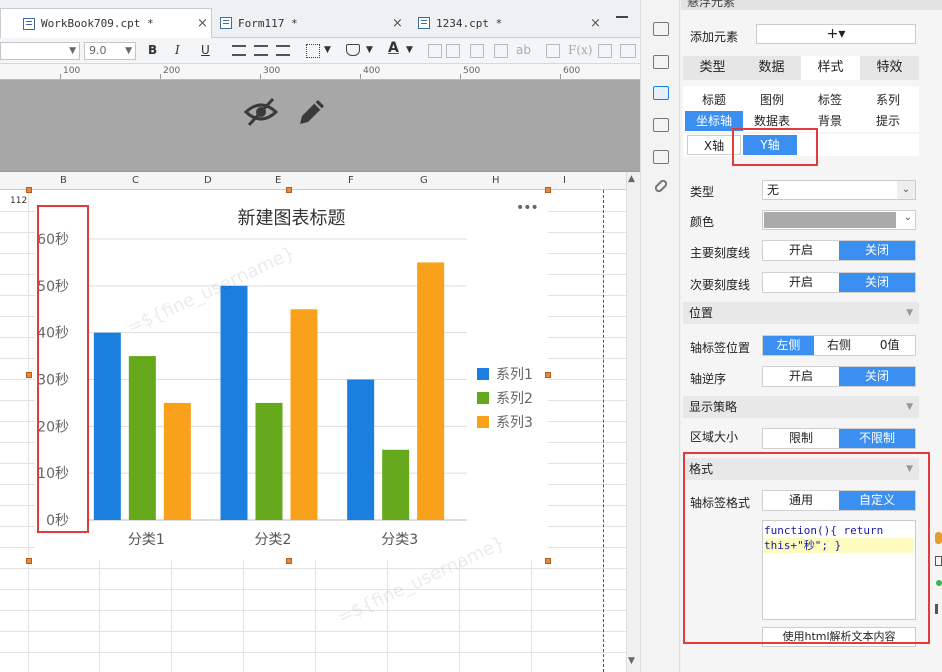 Image resolution: width=942 pixels, height=672 pixels. Describe the element at coordinates (177, 461) in the screenshot. I see `bar-系列3-分类1` at that location.